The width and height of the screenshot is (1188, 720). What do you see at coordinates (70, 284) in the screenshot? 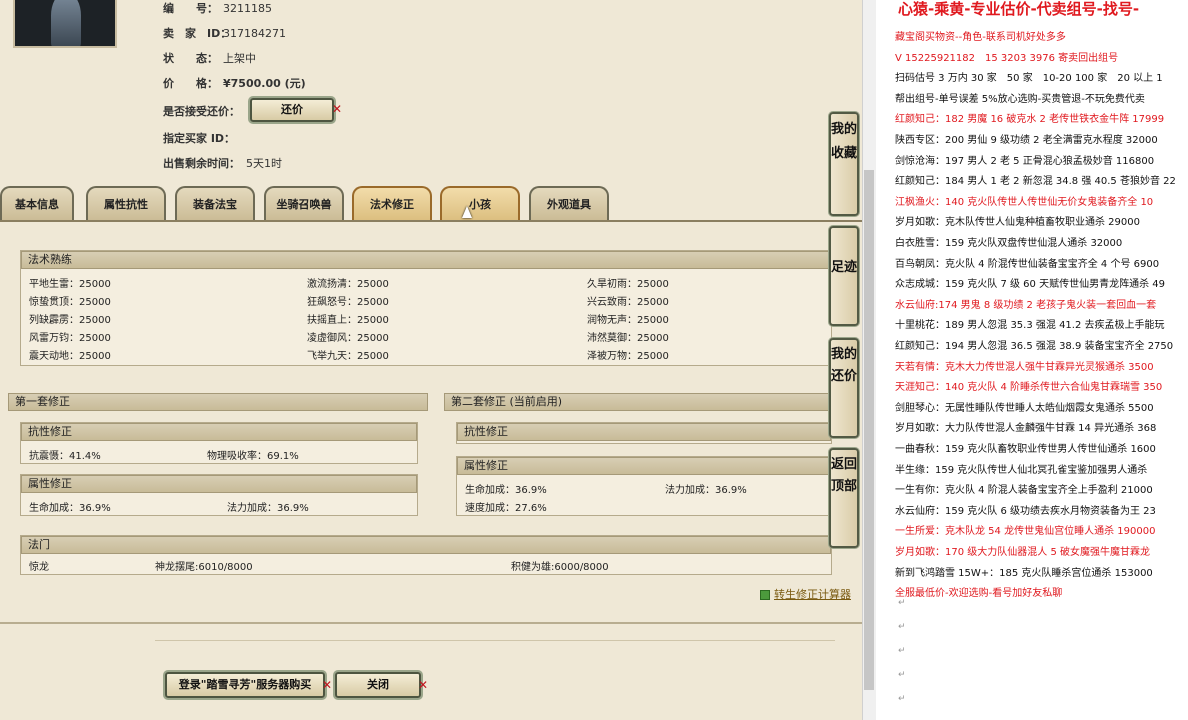
I see `skill-cell: 平地生雷：25000` at bounding box center [70, 284].